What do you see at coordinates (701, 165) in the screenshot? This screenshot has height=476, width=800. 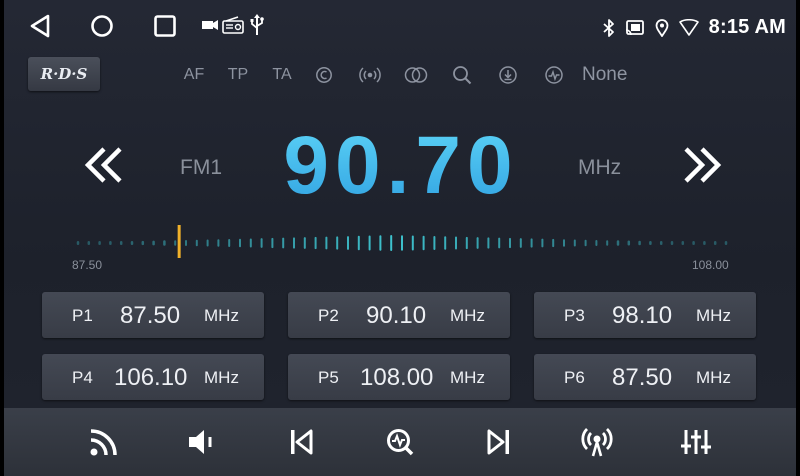 I see `seek-forward-icon` at bounding box center [701, 165].